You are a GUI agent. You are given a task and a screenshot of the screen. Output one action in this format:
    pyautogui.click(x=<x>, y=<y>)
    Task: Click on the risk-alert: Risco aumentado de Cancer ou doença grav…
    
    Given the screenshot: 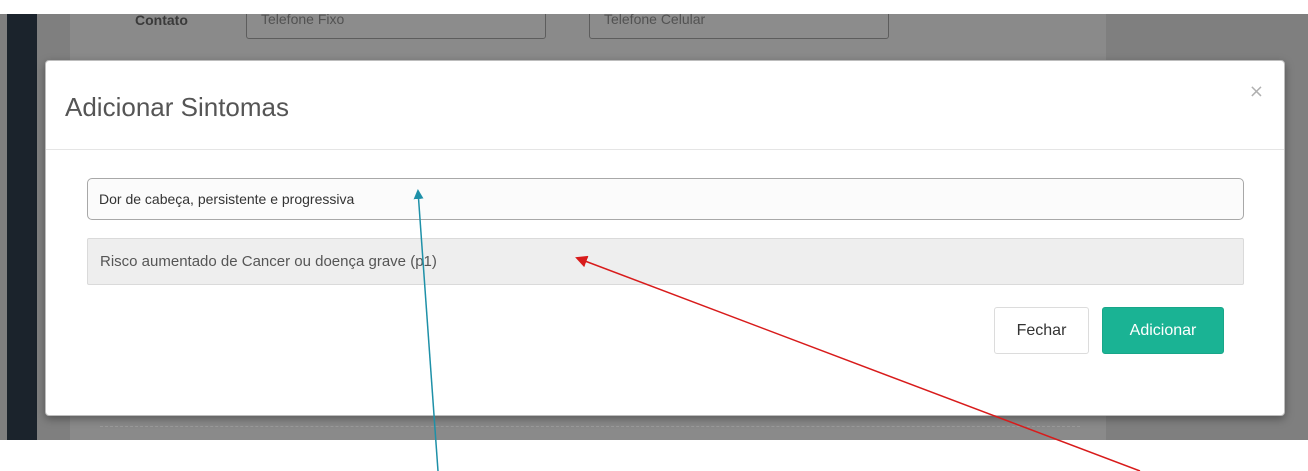 What is the action you would take?
    pyautogui.click(x=665, y=261)
    